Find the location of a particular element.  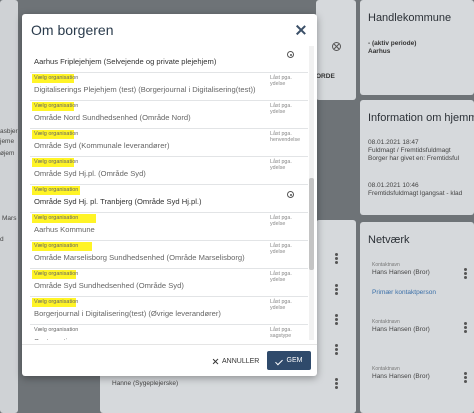

info-text: Borger har givet en: Fremtidsful is located at coordinates (414, 158).